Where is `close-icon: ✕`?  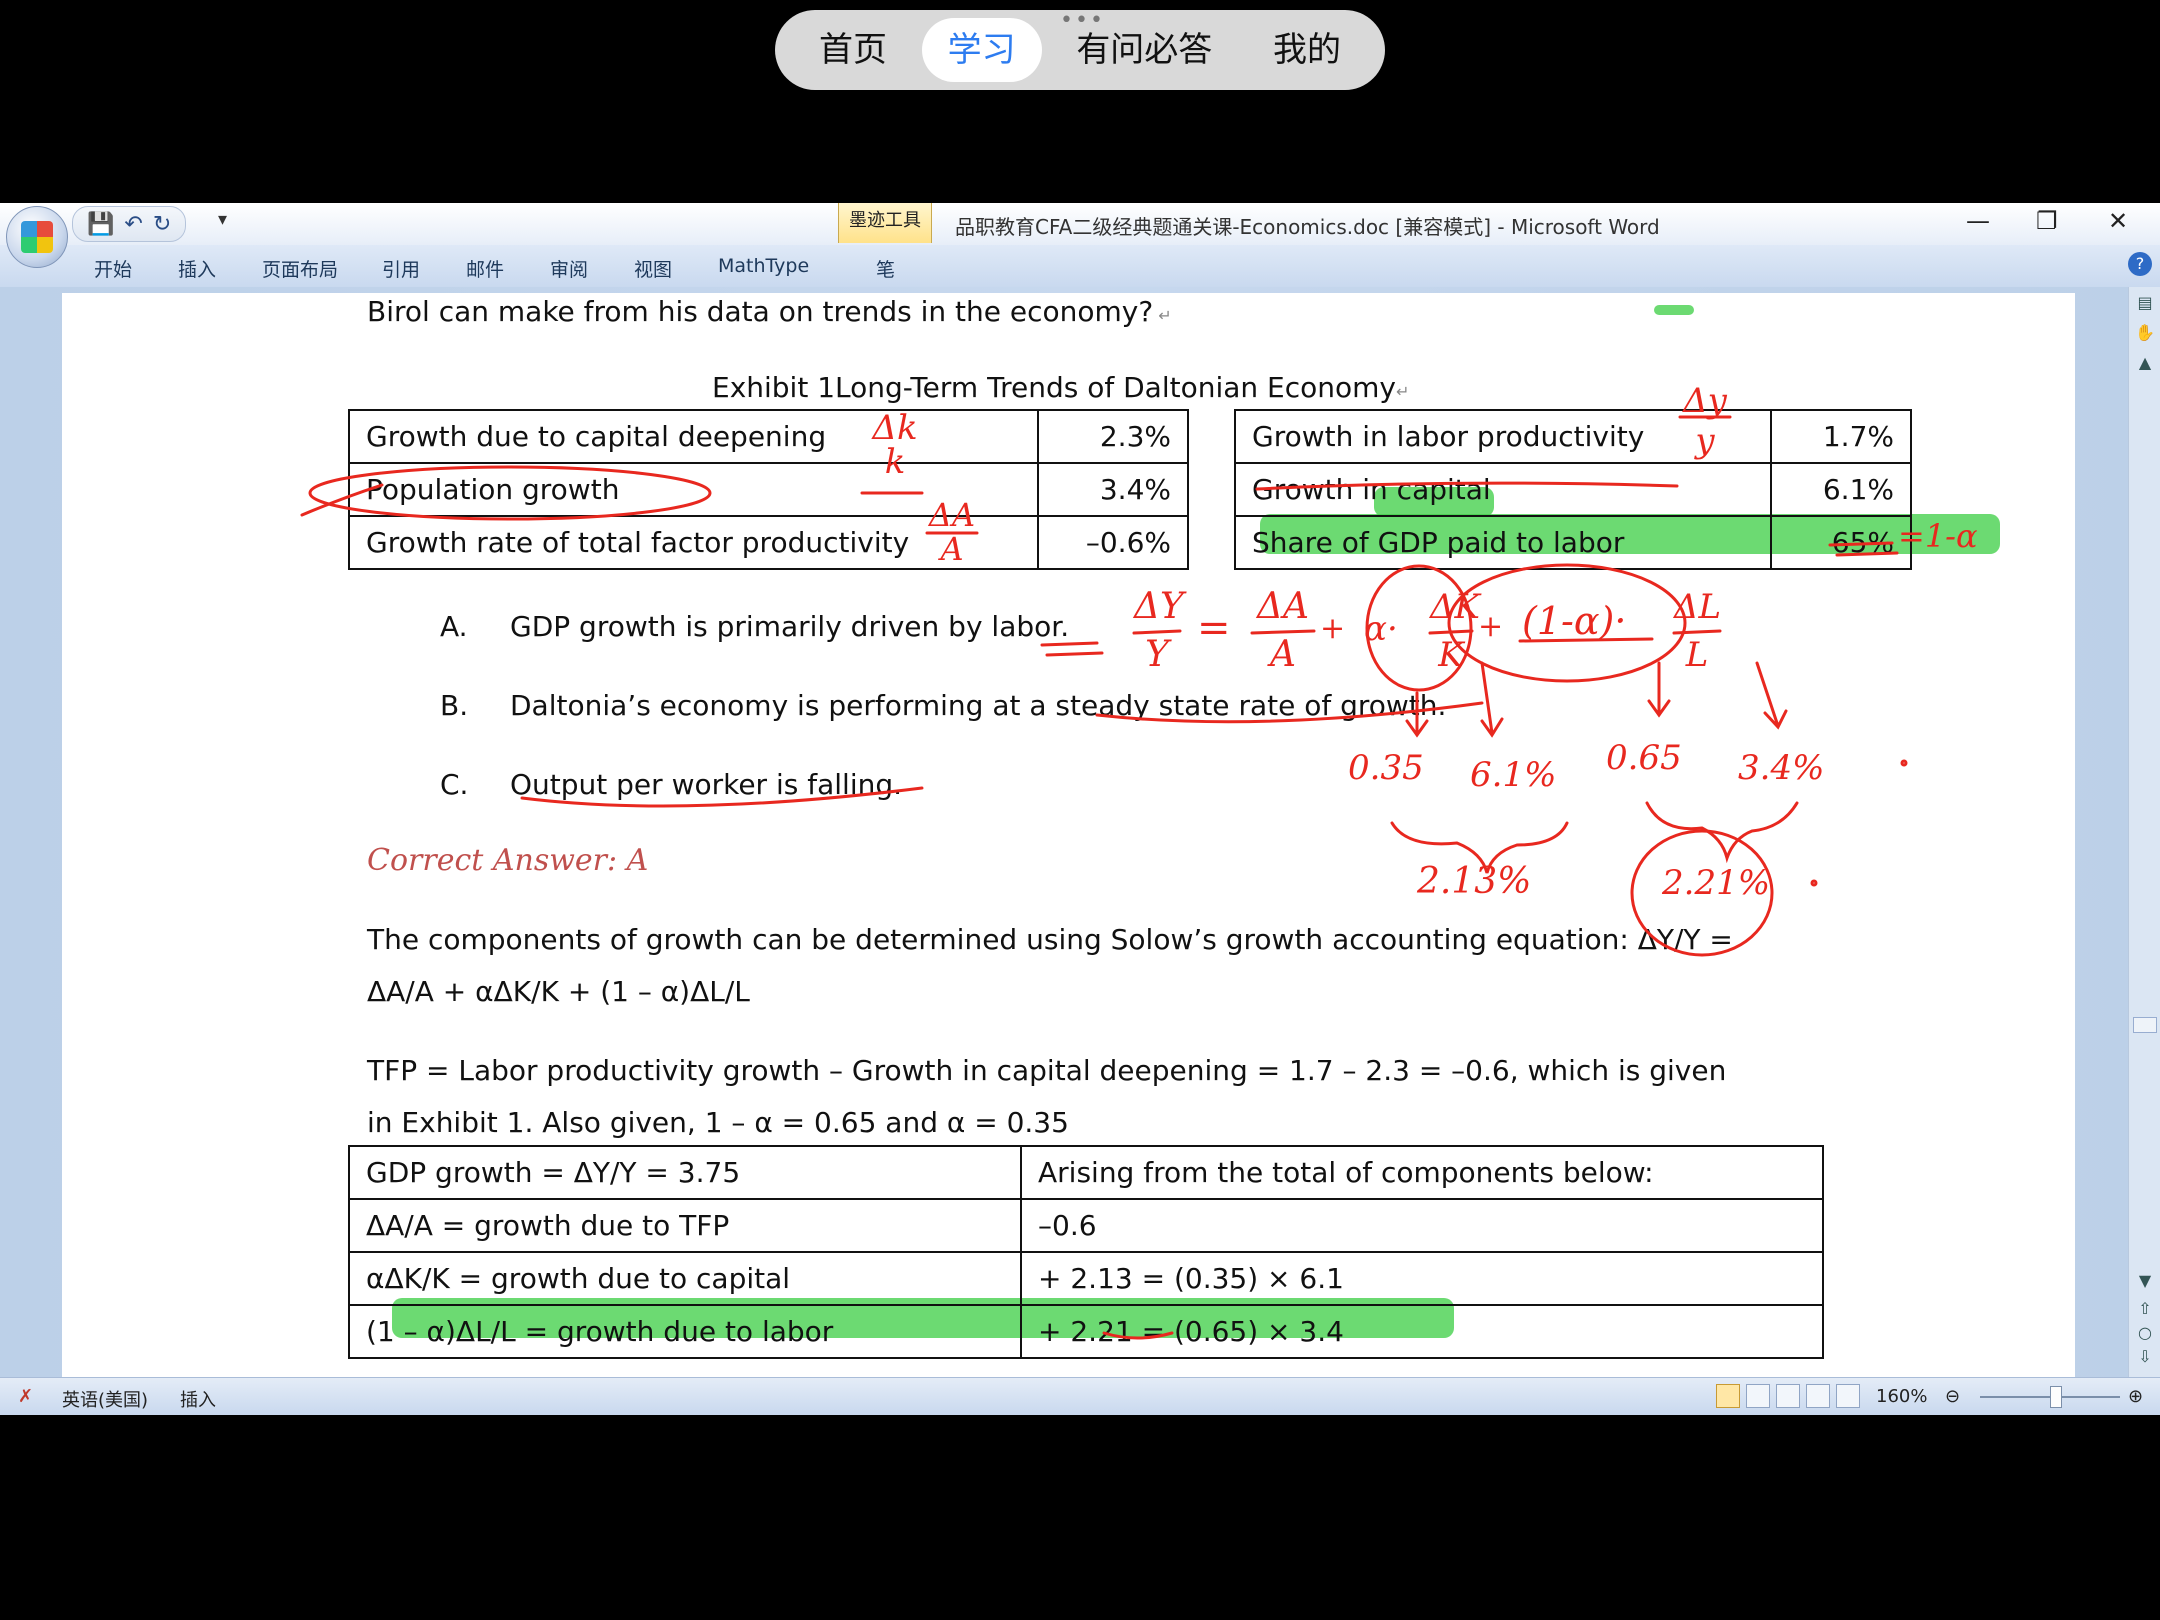 close-icon: ✕ is located at coordinates (2118, 221).